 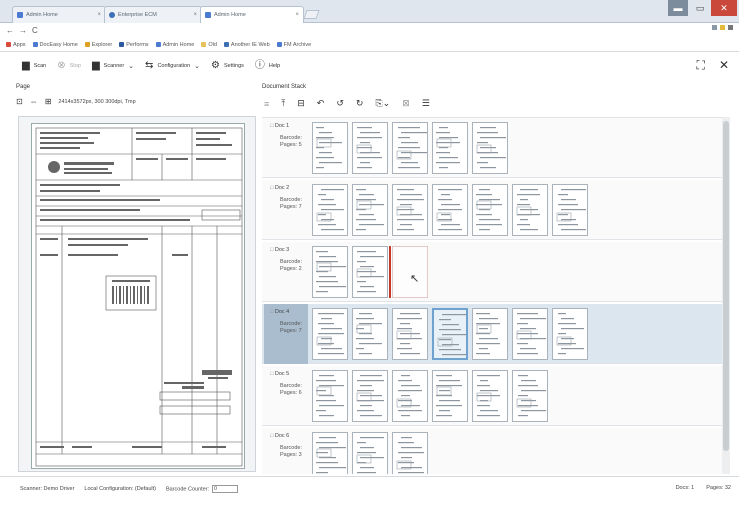 I want to click on document-row: Doc 6 Barcode: Pages: 3, so click(x=492, y=451).